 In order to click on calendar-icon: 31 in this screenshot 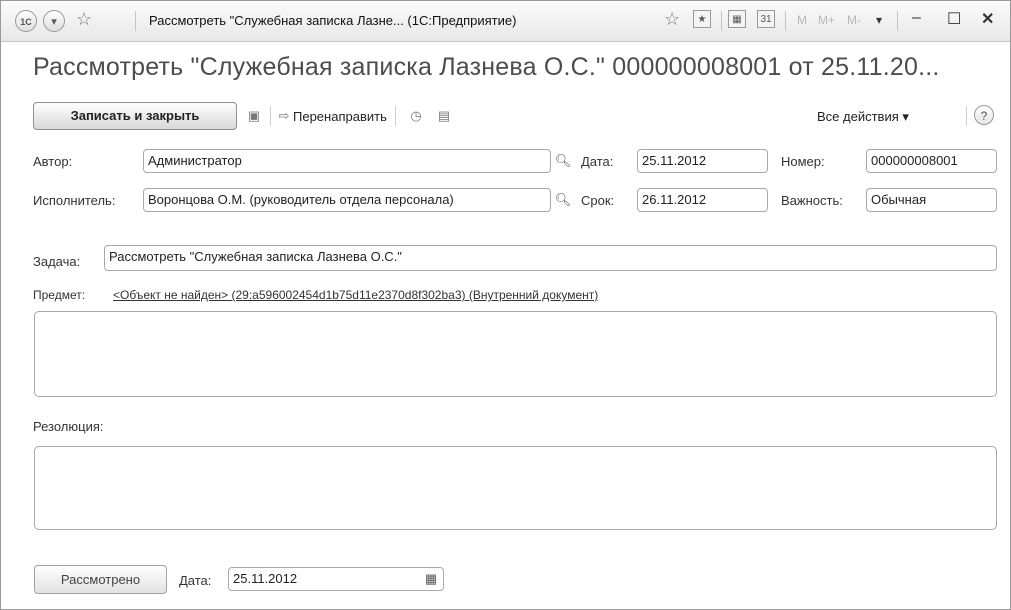, I will do `click(766, 19)`.